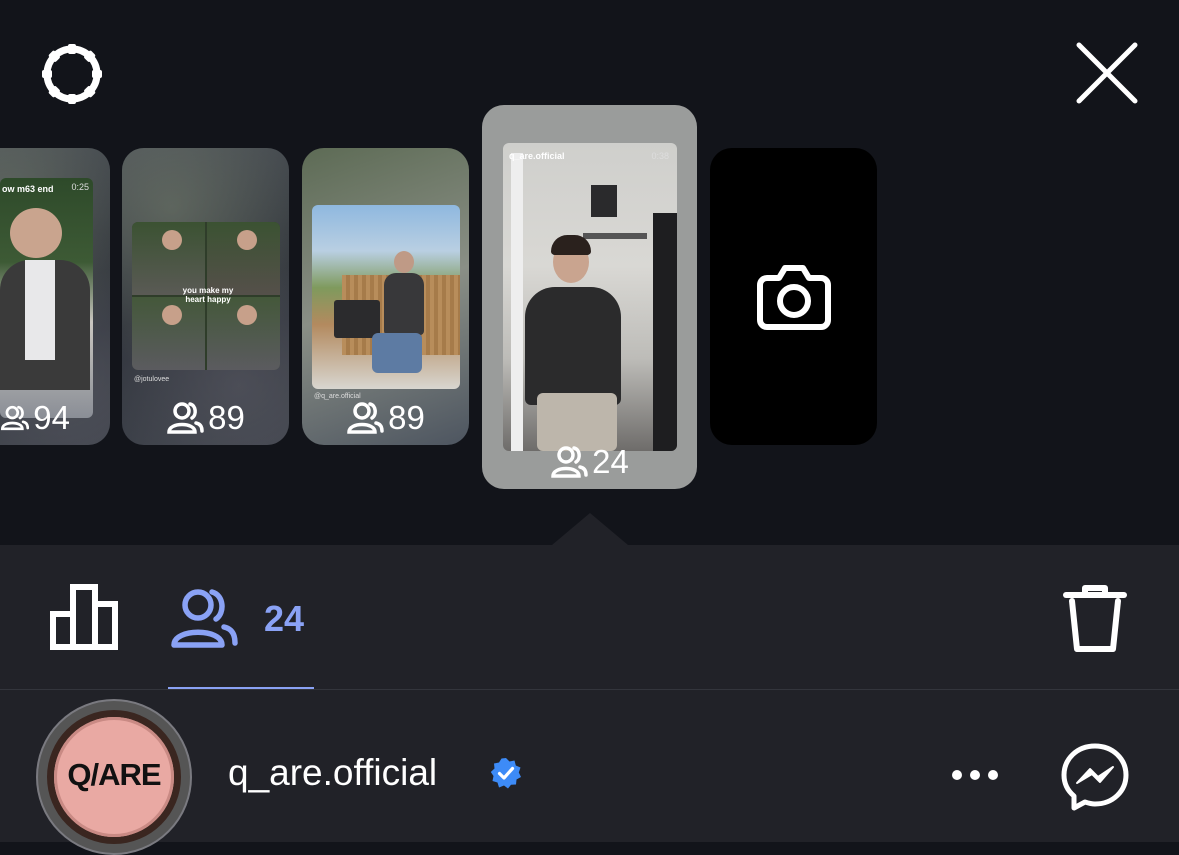  I want to click on viewer-count: 24, so click(589, 462).